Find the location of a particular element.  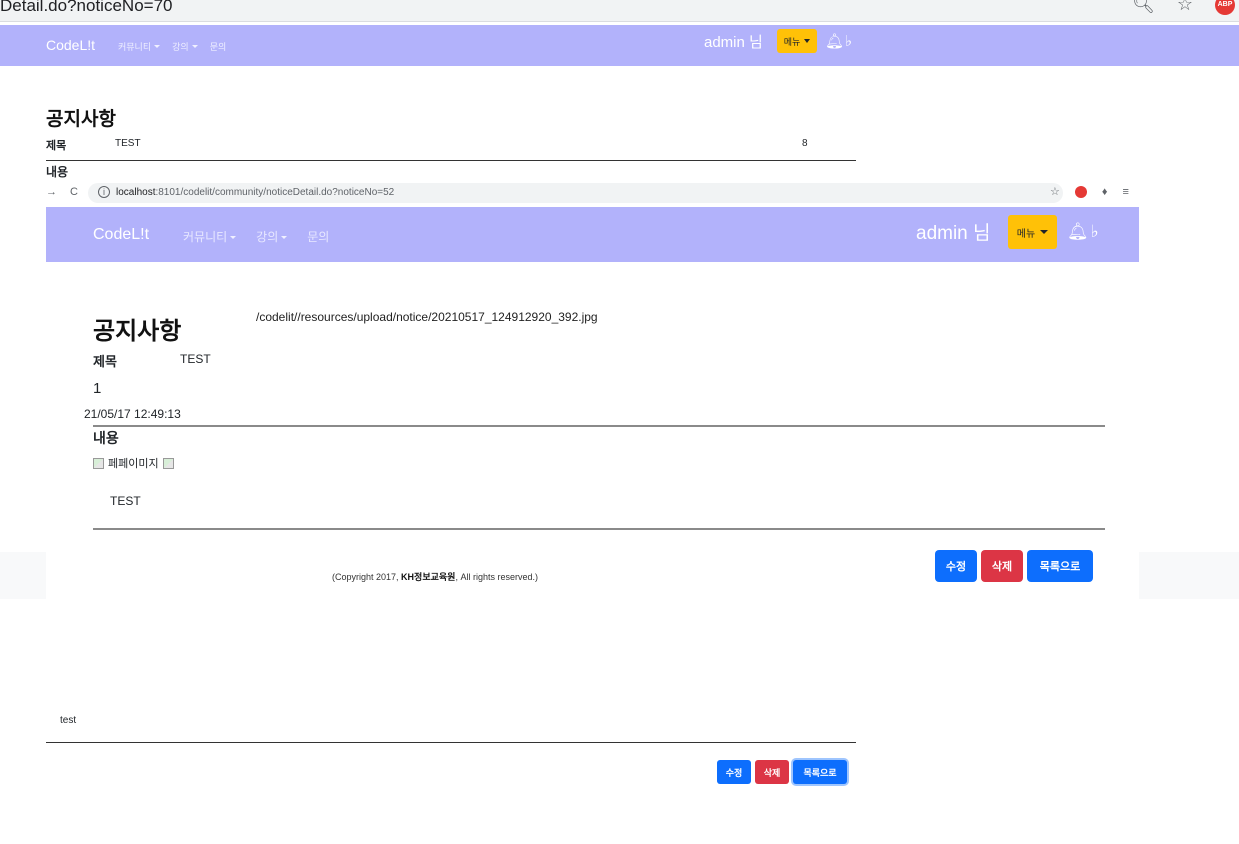

embedded-broken-images: 페페이미지 is located at coordinates (133, 463).